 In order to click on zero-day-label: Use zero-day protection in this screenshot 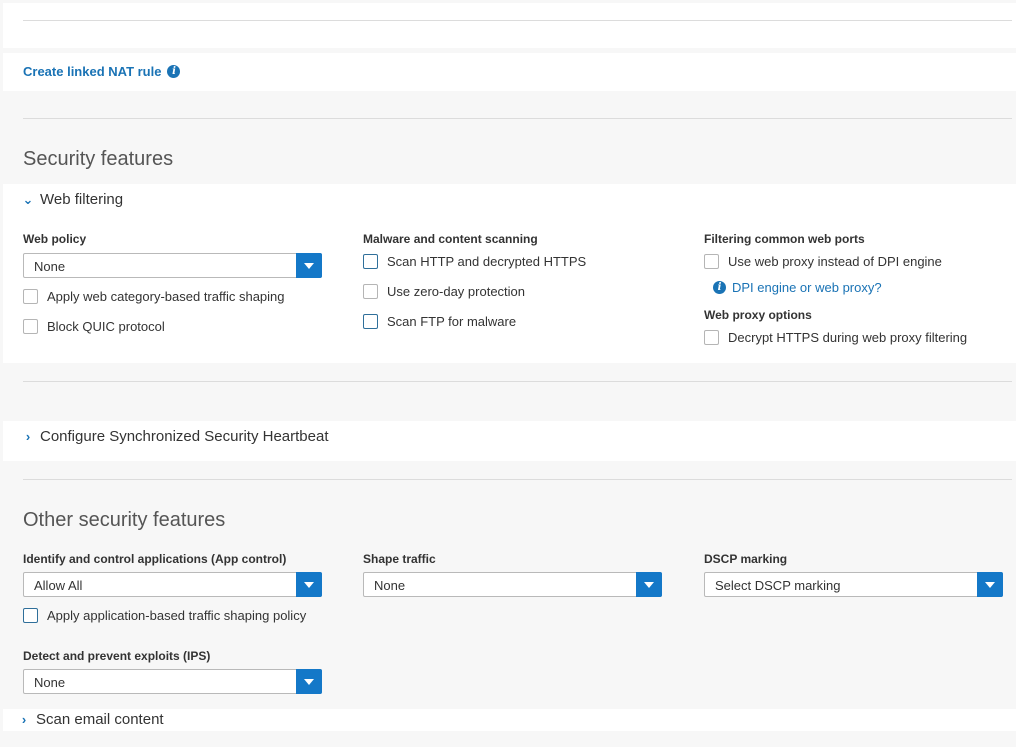, I will do `click(456, 291)`.